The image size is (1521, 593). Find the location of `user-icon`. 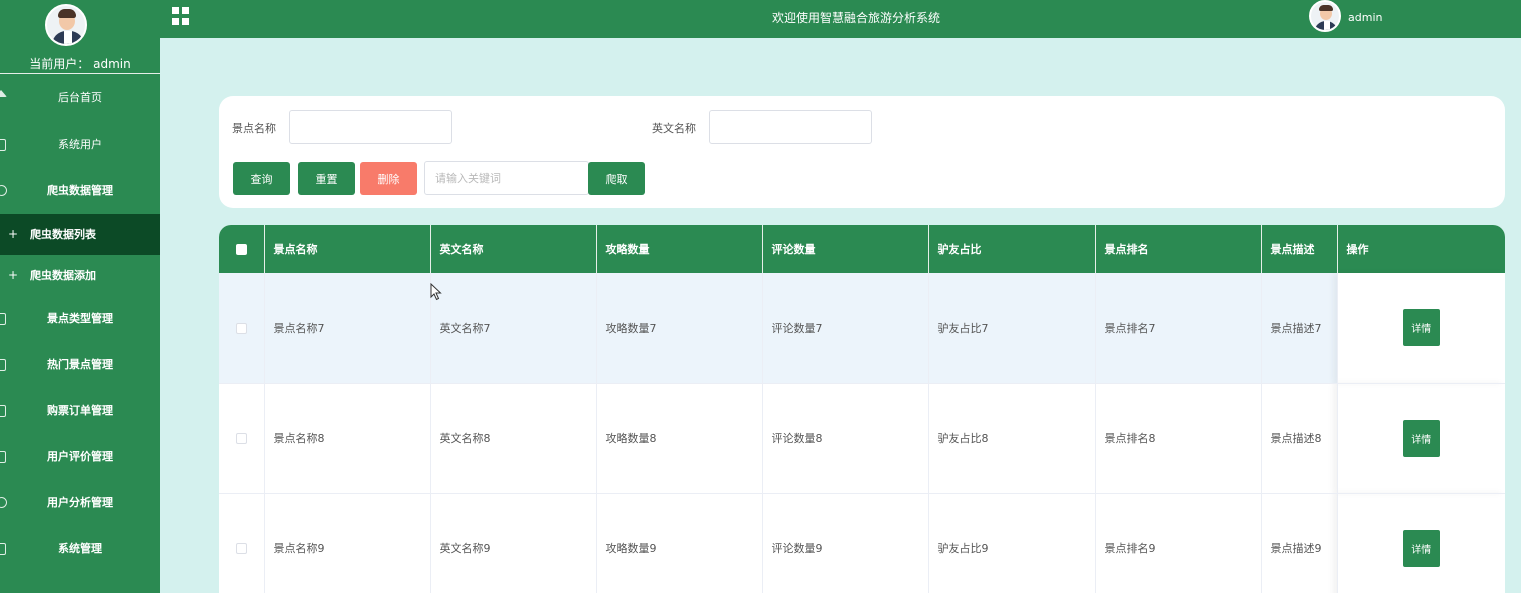

user-icon is located at coordinates (3, 145).